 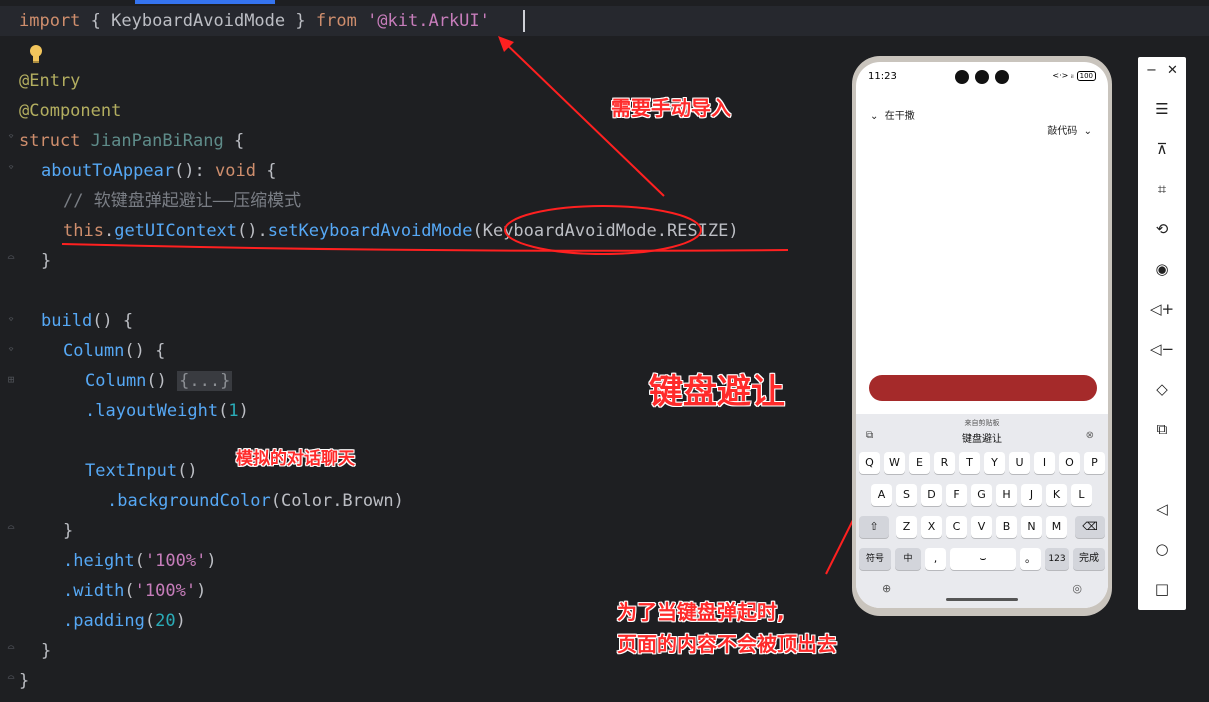 What do you see at coordinates (1056, 495) in the screenshot?
I see `key: K` at bounding box center [1056, 495].